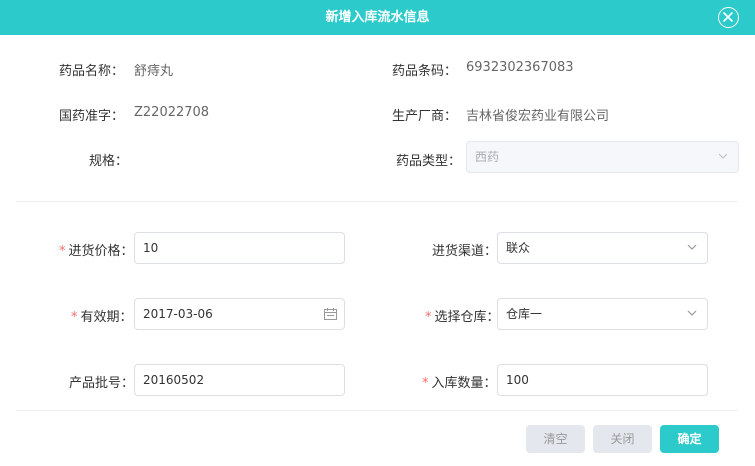  What do you see at coordinates (689, 439) in the screenshot?
I see `confirm-button: 确定` at bounding box center [689, 439].